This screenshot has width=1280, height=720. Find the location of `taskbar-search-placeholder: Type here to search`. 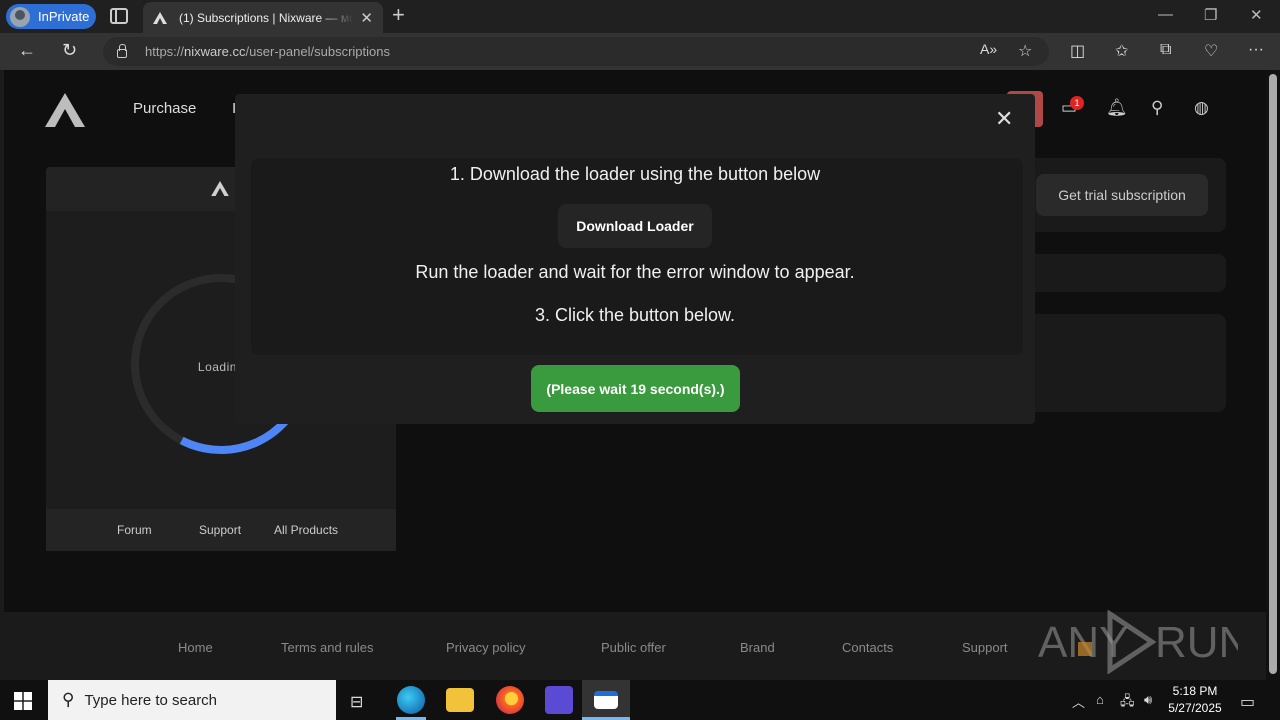

taskbar-search-placeholder: Type here to search is located at coordinates (151, 700).